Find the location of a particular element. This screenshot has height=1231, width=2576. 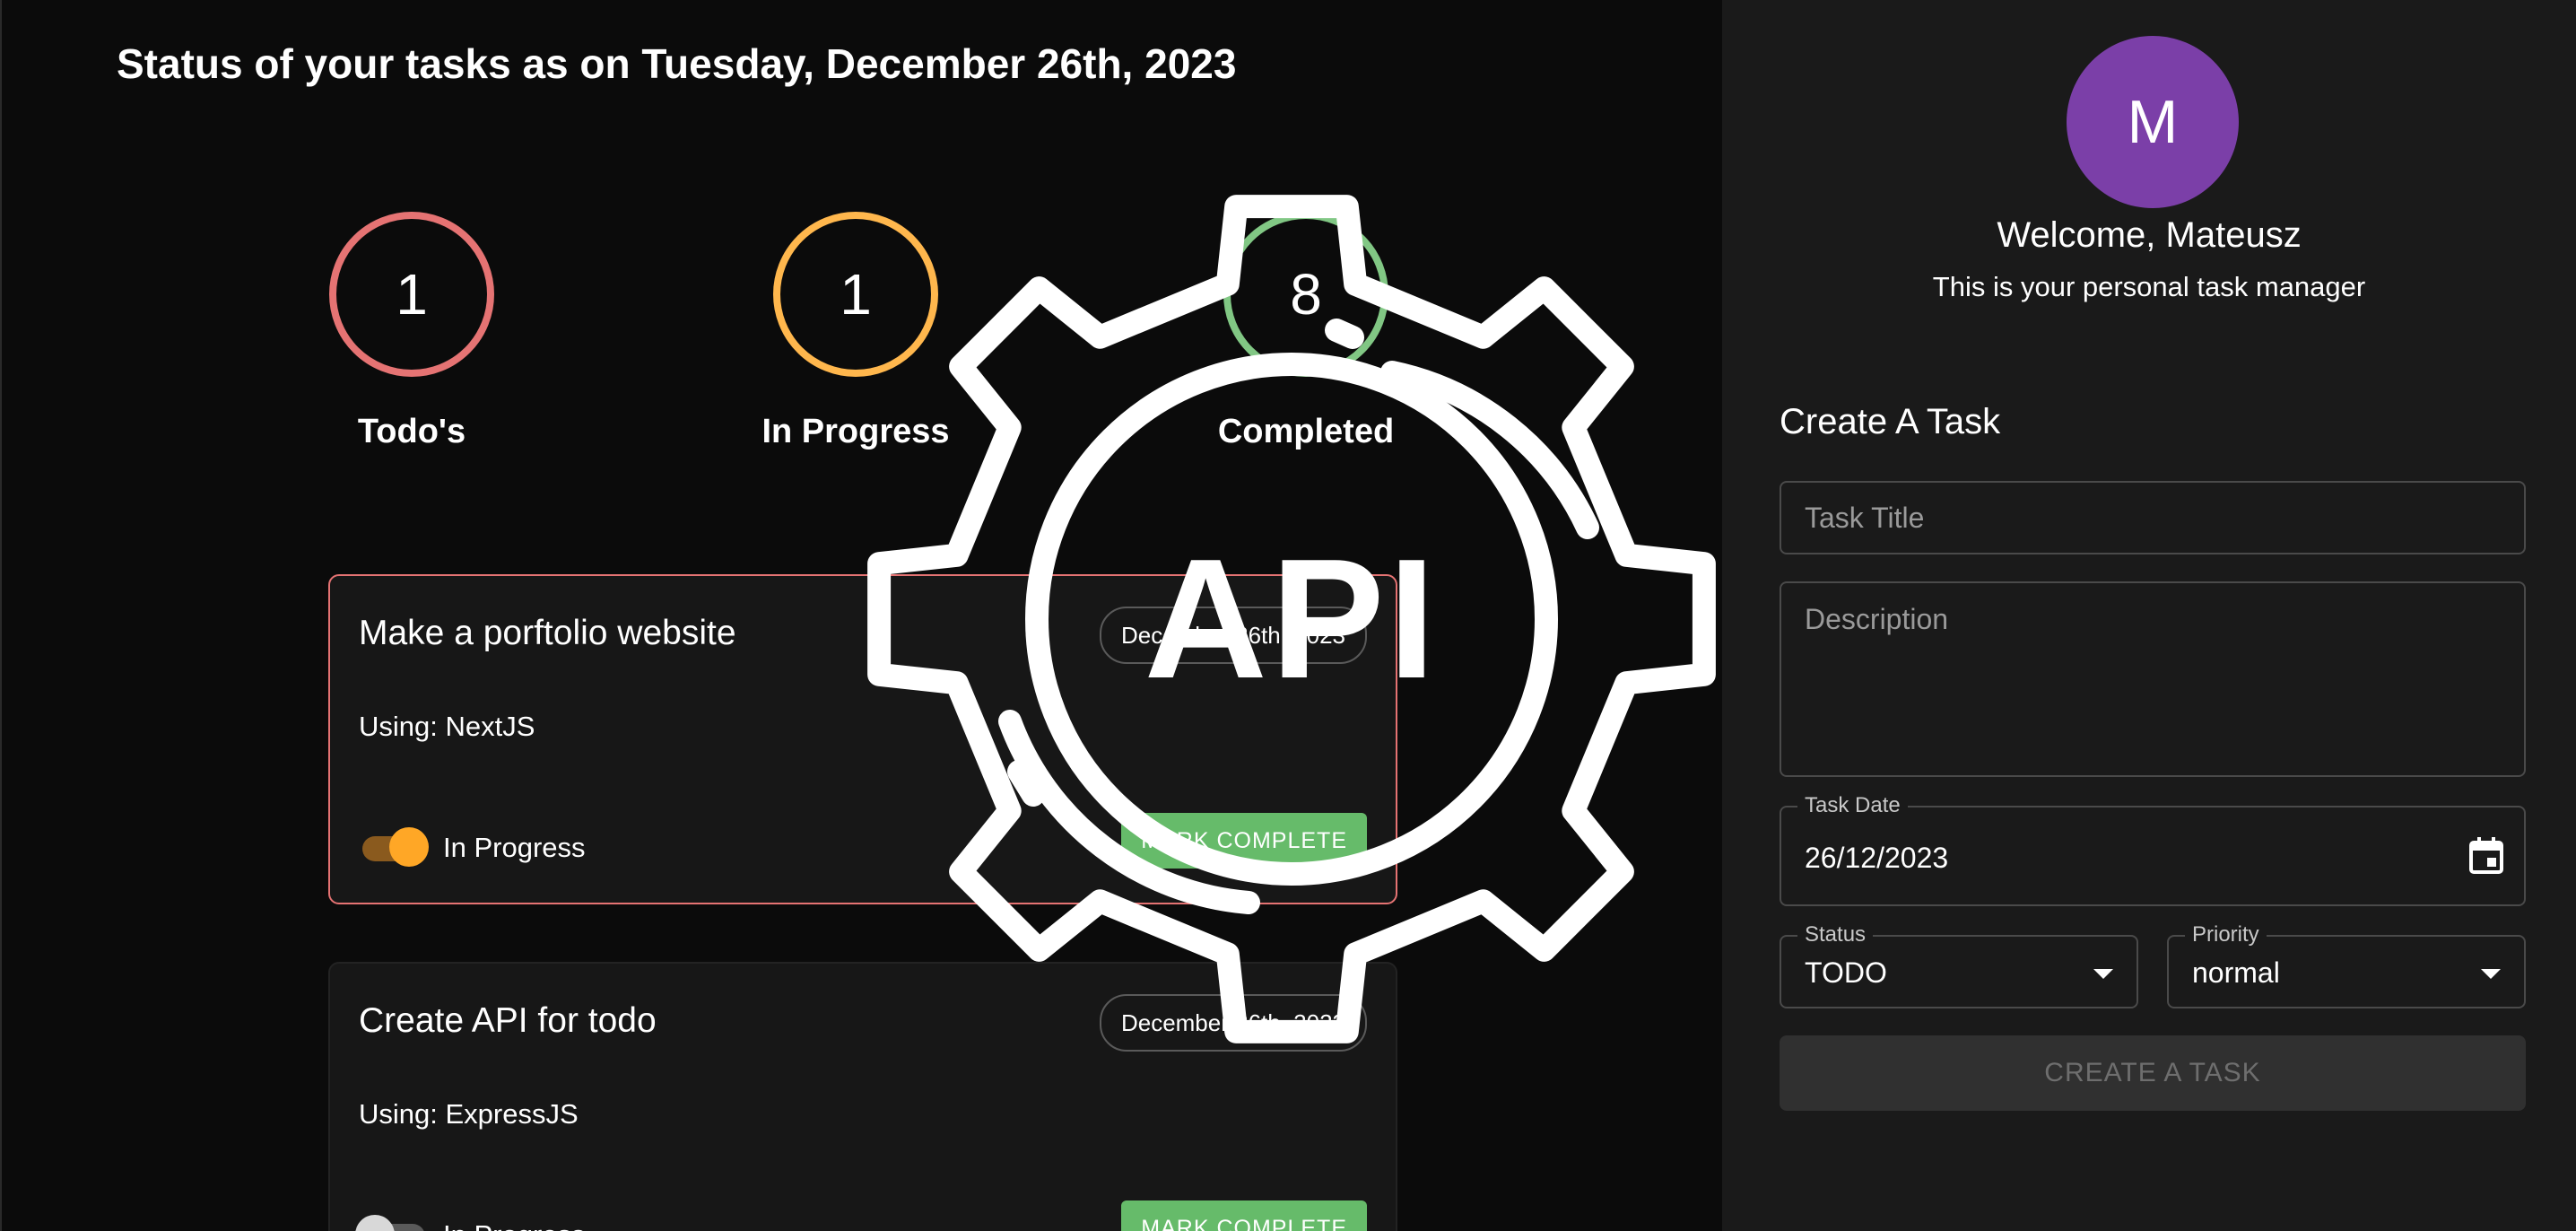

task-title: Create API for todo is located at coordinates (508, 1020).